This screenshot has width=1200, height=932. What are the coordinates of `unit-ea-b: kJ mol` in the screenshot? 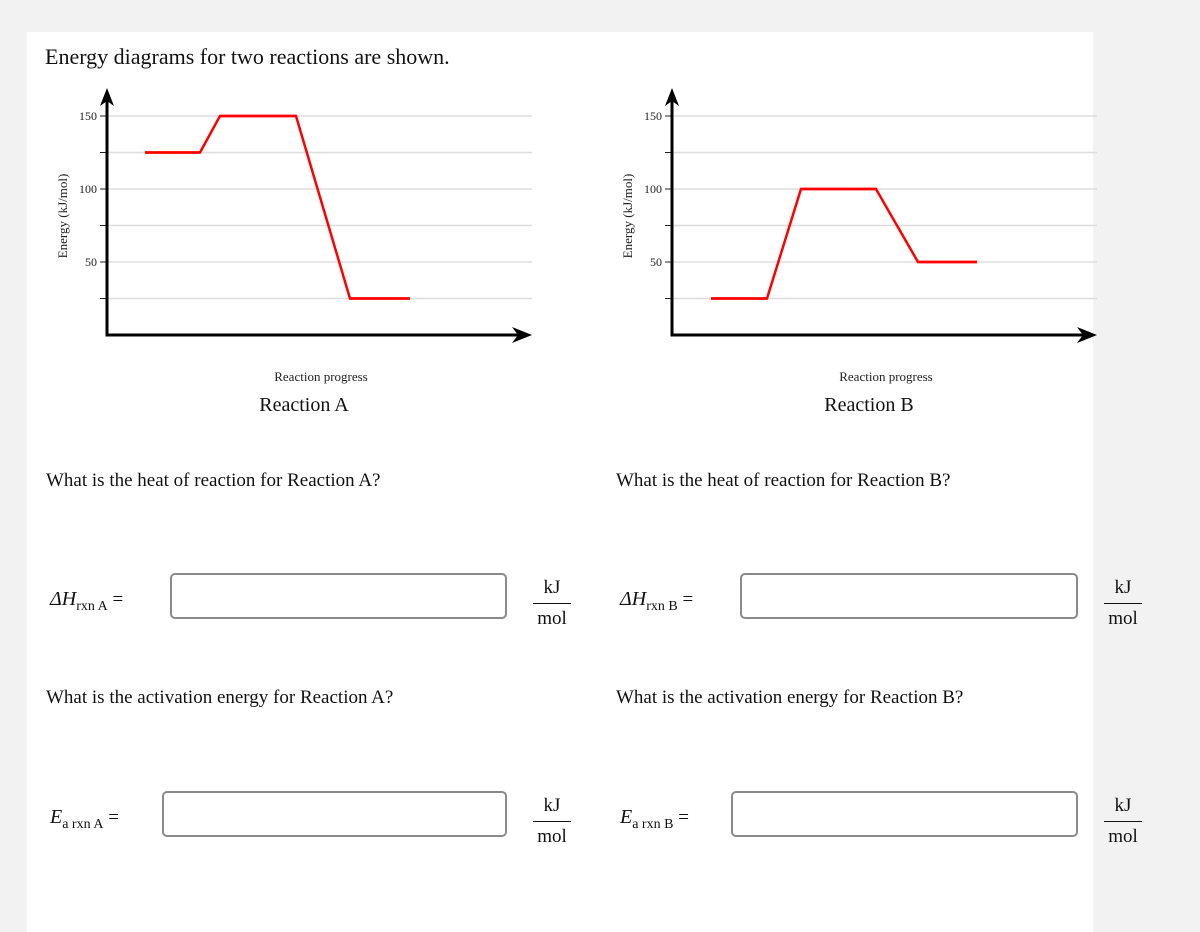 It's located at (1123, 821).